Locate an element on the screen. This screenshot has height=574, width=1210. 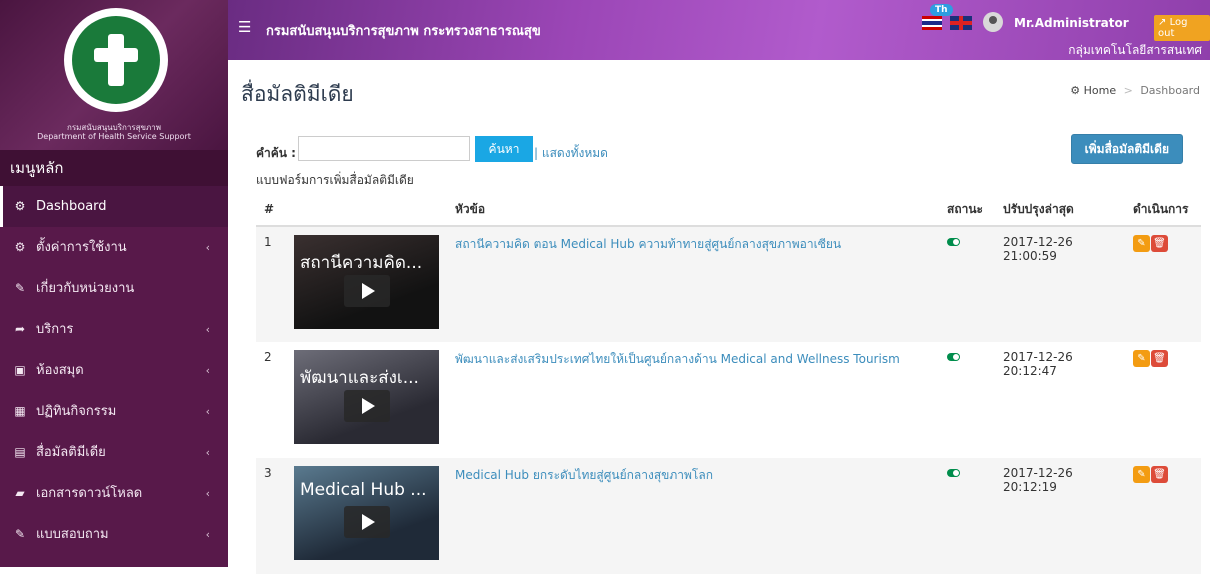
sidebar-item-6: ▤ สื่อมัลติมีเดีย ‹ is located at coordinates (114, 452).